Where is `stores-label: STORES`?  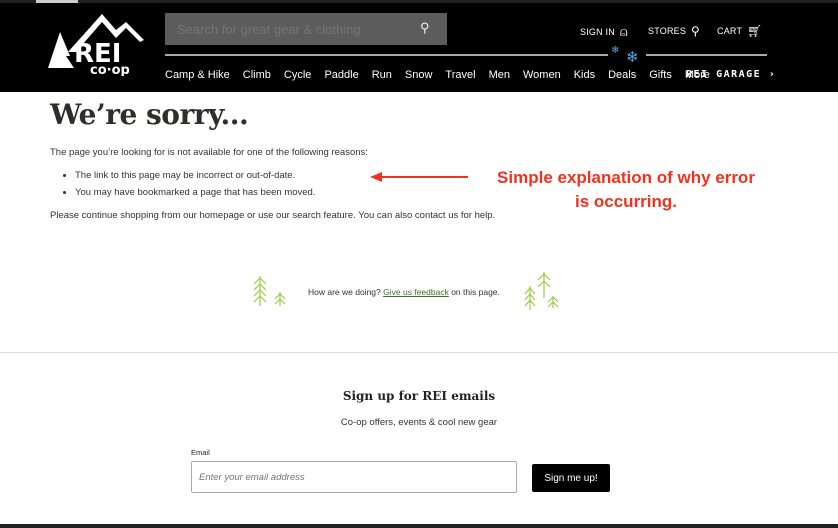
stores-label: STORES is located at coordinates (667, 31).